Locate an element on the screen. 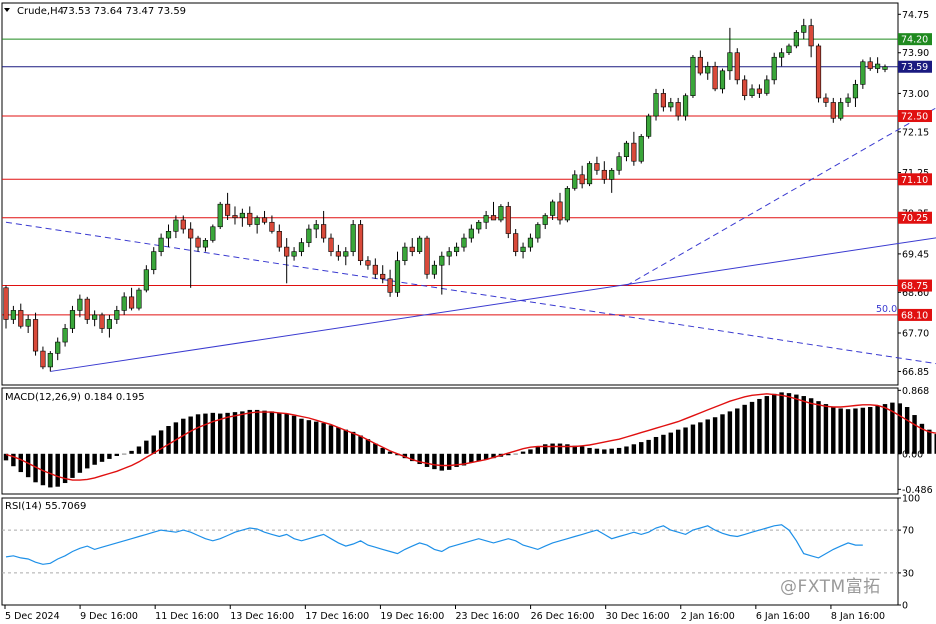 This screenshot has height=624, width=936. macd-title: MACD(12,26,9) 0.184 0.195 is located at coordinates (75, 397).